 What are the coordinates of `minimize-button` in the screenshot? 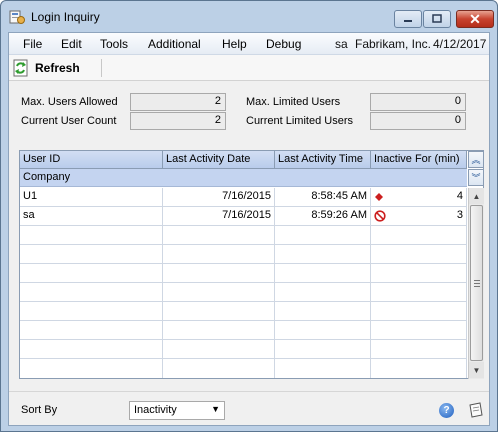 It's located at (408, 19).